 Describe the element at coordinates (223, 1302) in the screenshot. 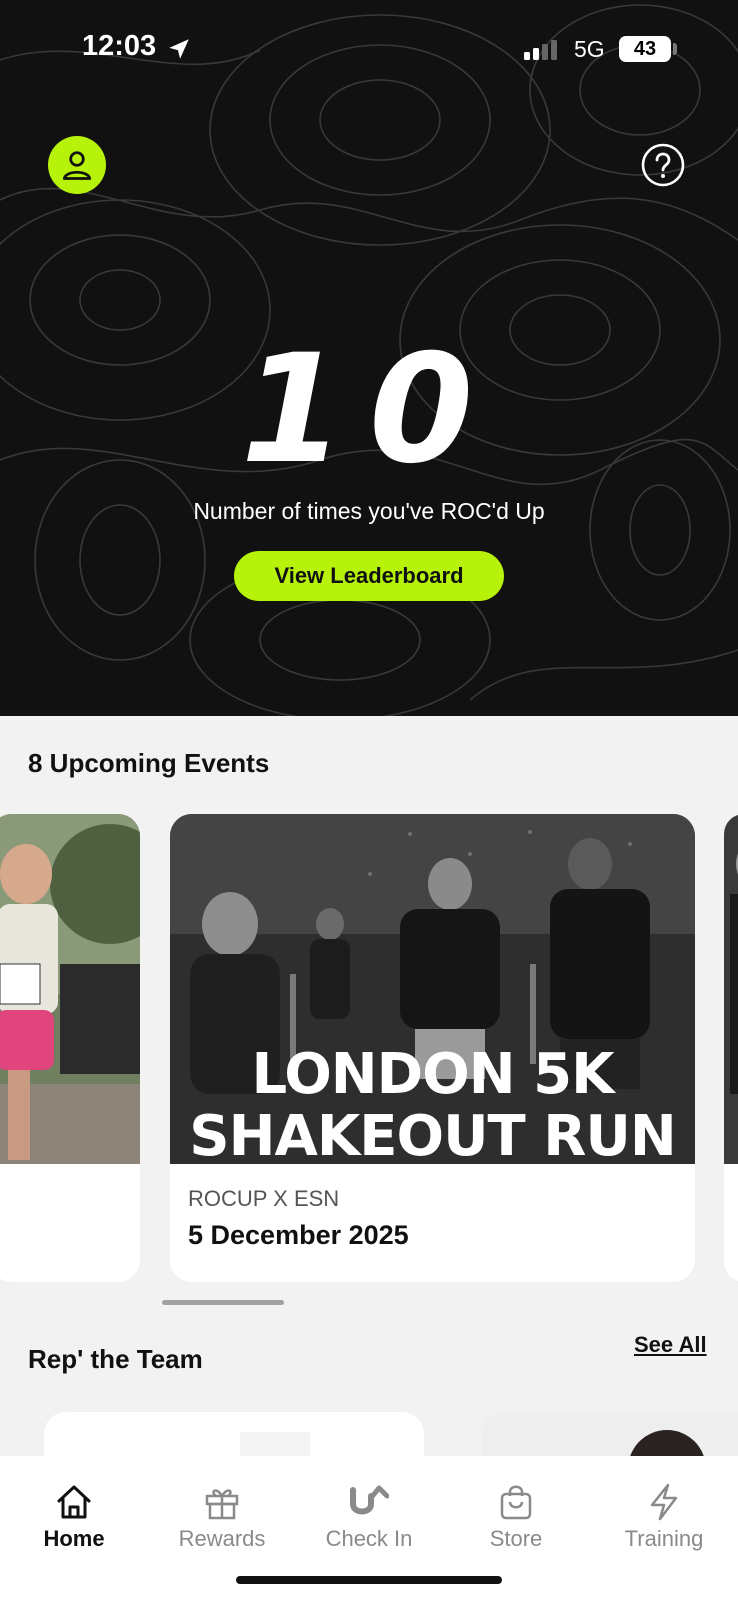

I see `carousel-scroll-indicator` at that location.